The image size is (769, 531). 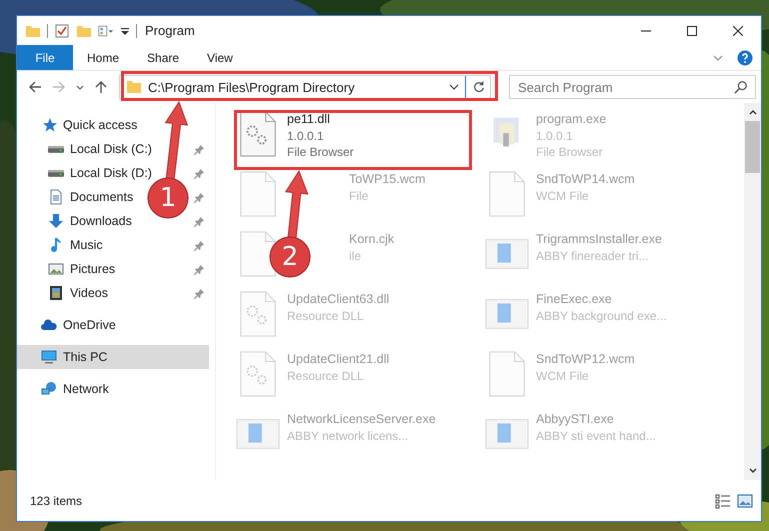 What do you see at coordinates (355, 256) in the screenshot?
I see `file-detail: ile` at bounding box center [355, 256].